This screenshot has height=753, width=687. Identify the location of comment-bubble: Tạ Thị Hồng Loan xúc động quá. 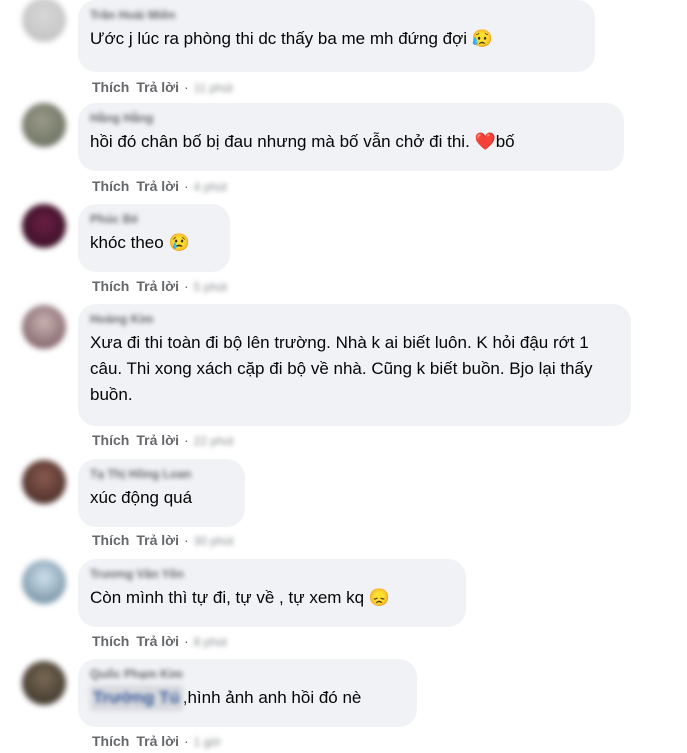
(161, 493).